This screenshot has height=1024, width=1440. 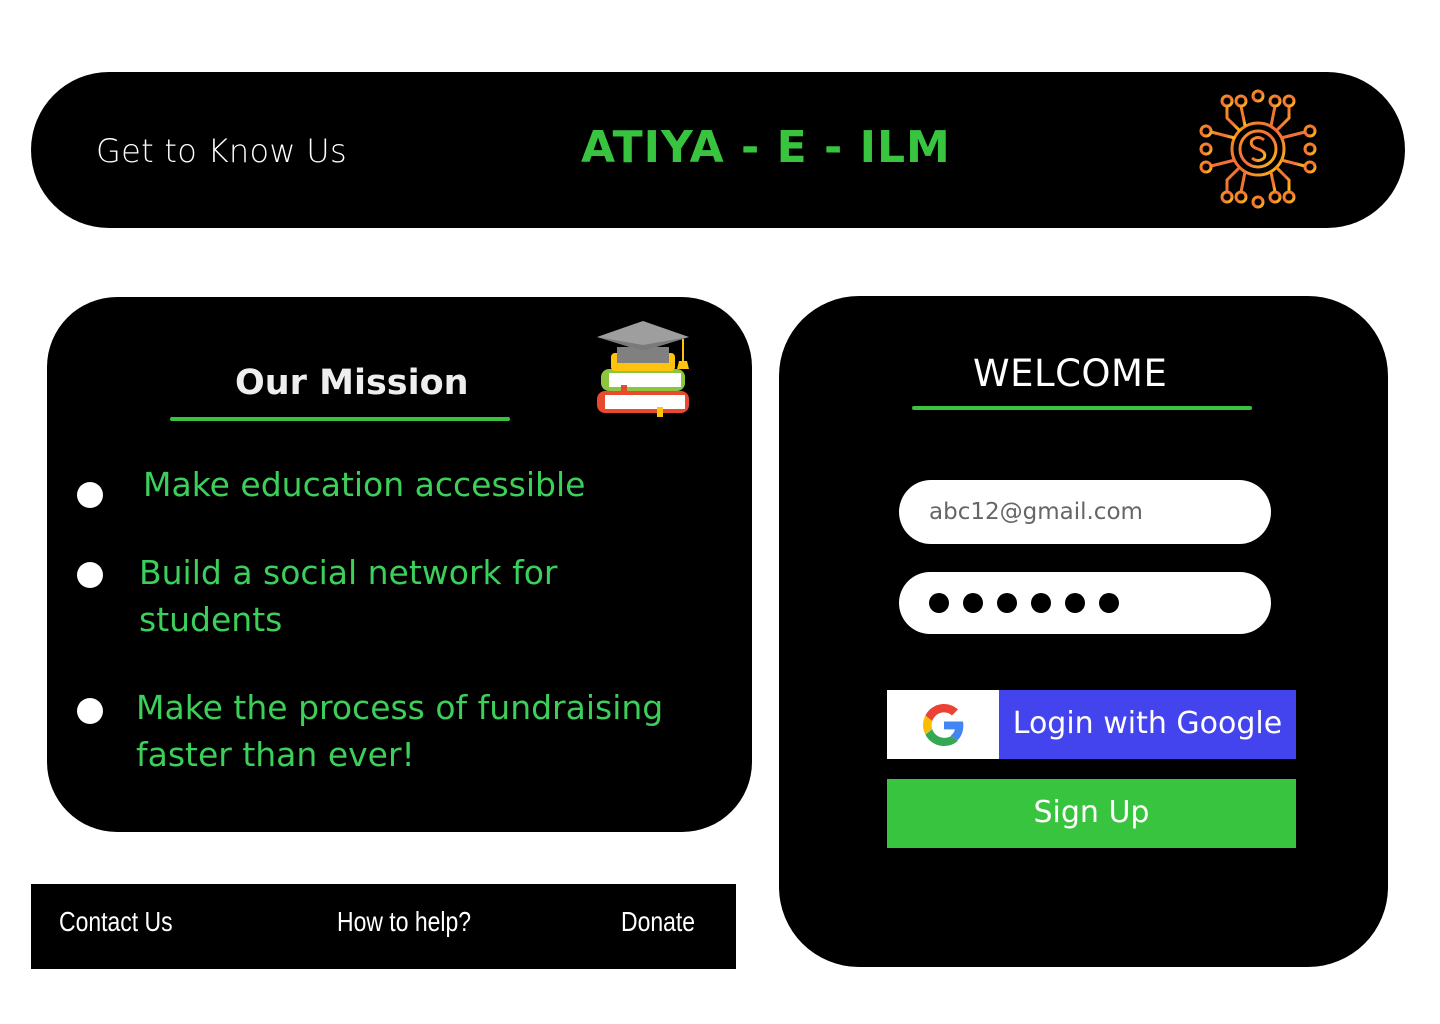 I want to click on mission-title: Our Mission, so click(x=352, y=383).